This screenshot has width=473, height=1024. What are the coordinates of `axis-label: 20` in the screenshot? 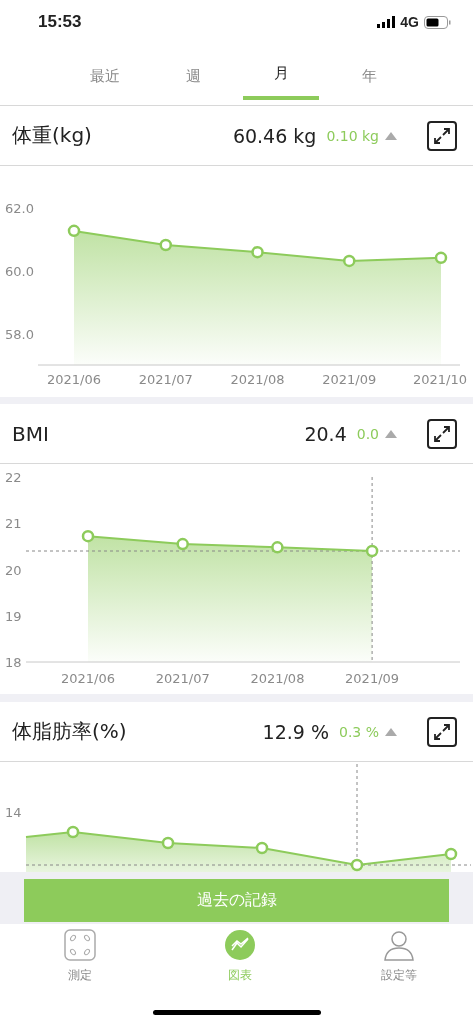 It's located at (13, 570).